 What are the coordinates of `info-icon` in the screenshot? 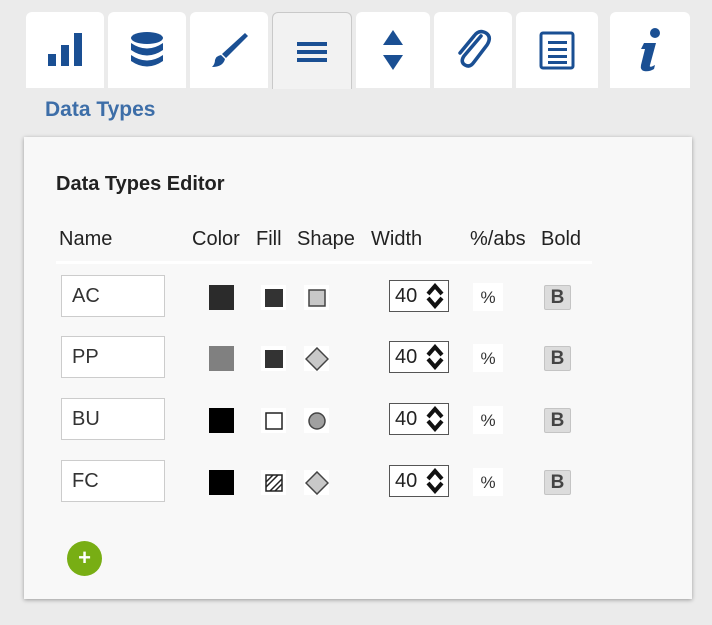 It's located at (650, 50).